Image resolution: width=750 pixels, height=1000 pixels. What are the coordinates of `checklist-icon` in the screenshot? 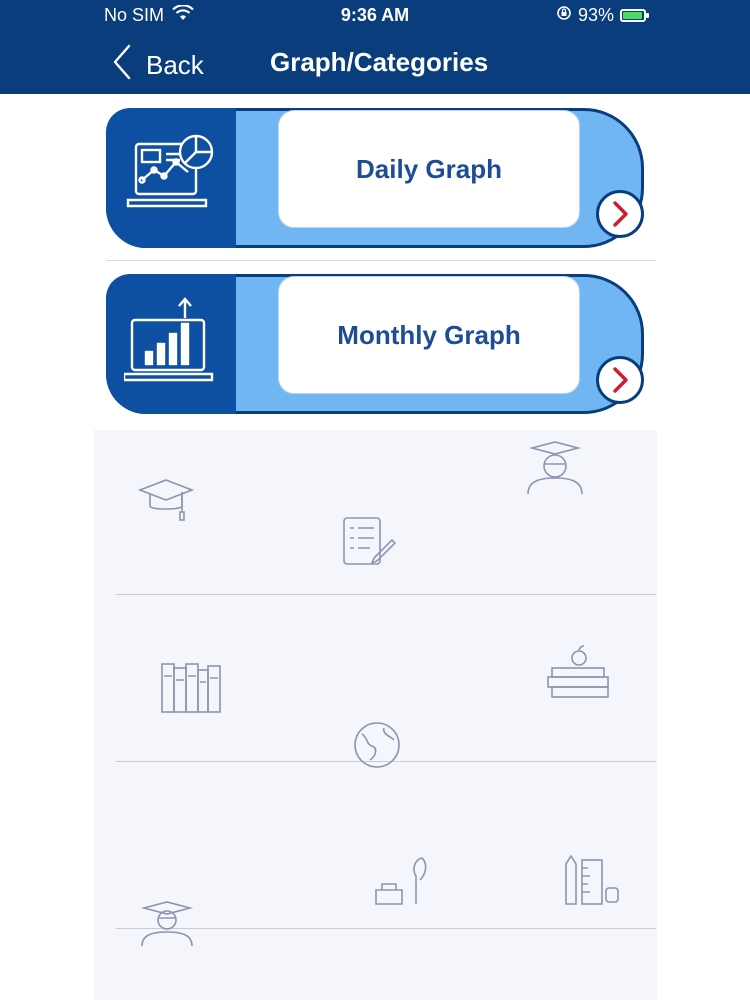 It's located at (368, 543).